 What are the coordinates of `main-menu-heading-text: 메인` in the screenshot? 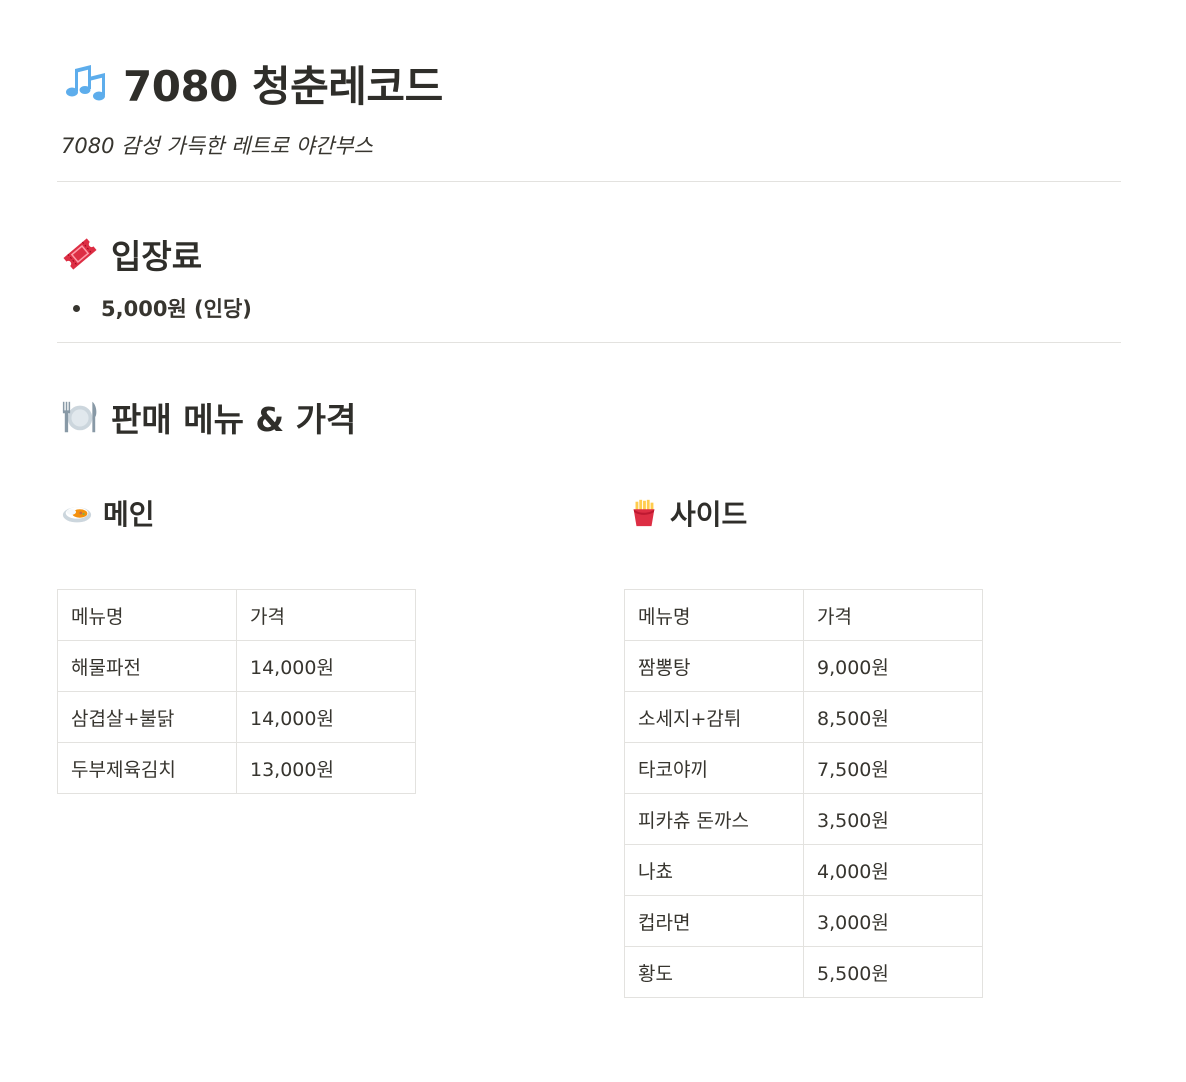 It's located at (129, 514).